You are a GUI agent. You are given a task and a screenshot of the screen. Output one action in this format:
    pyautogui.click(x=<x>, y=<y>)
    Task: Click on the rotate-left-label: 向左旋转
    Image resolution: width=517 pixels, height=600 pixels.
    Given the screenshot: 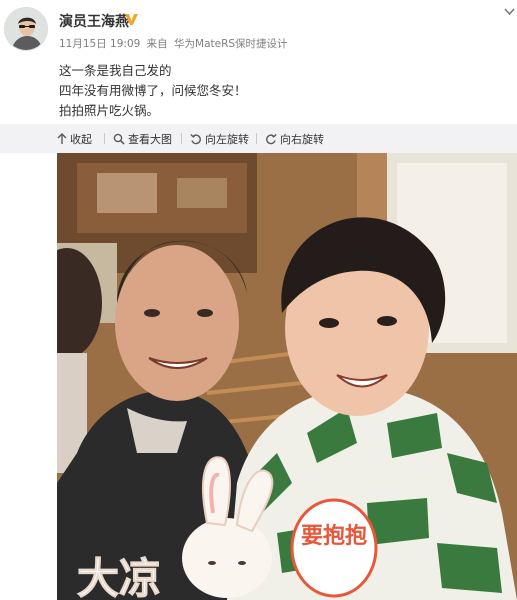 What is the action you would take?
    pyautogui.click(x=227, y=139)
    